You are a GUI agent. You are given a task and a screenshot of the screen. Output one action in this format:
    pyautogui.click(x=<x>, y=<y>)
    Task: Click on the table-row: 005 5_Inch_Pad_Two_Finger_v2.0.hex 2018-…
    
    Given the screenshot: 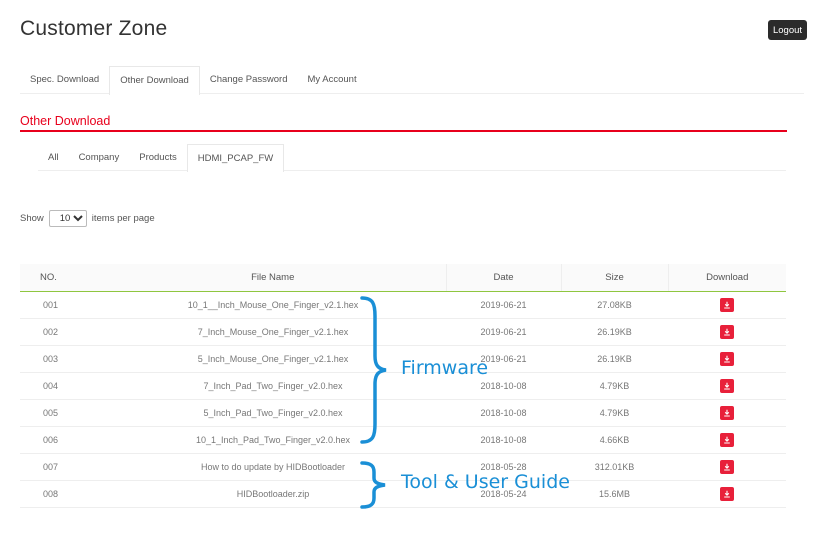 What is the action you would take?
    pyautogui.click(x=403, y=413)
    